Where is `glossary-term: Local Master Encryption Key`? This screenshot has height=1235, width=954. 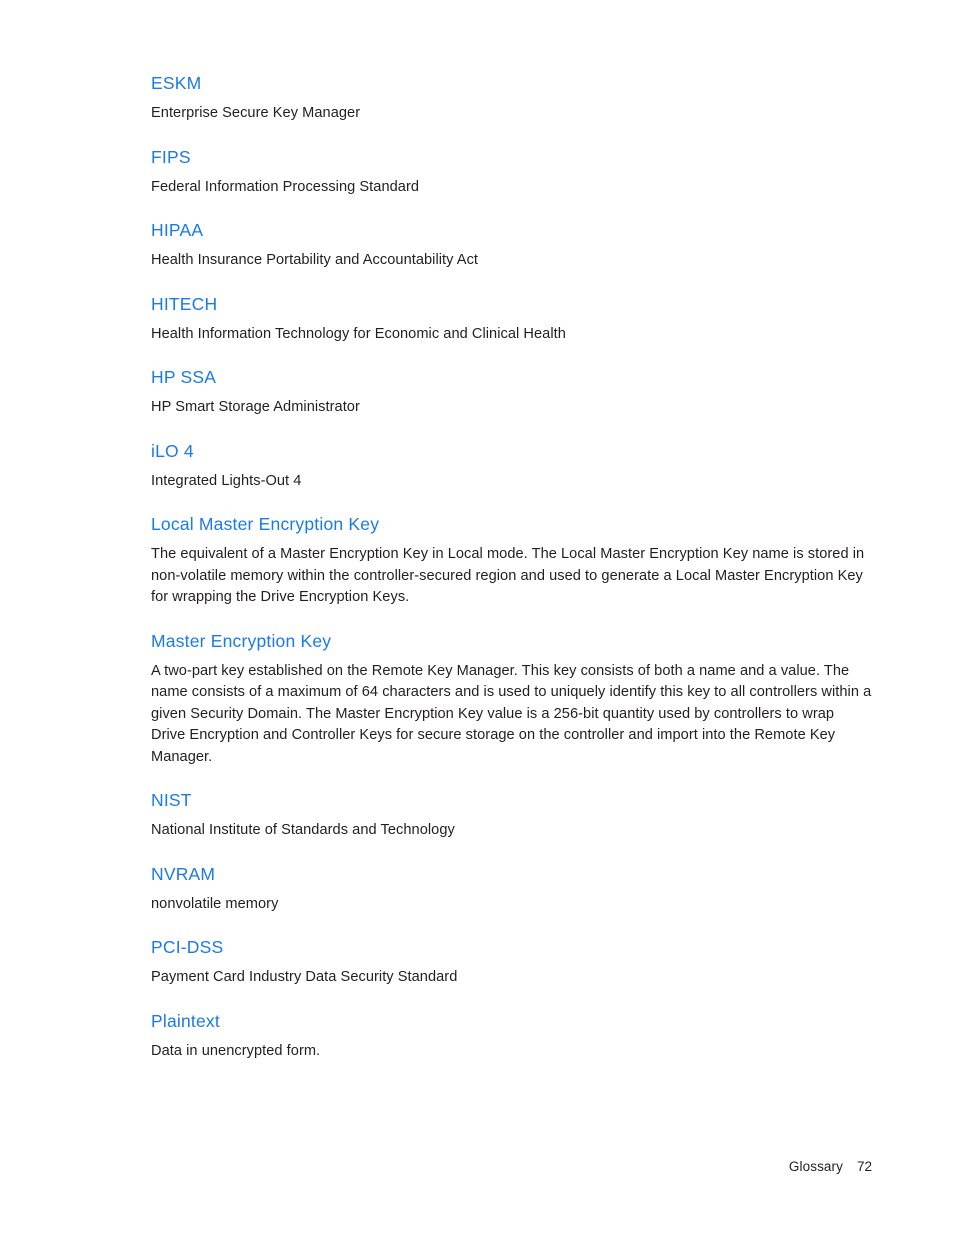 glossary-term: Local Master Encryption Key is located at coordinates (265, 524).